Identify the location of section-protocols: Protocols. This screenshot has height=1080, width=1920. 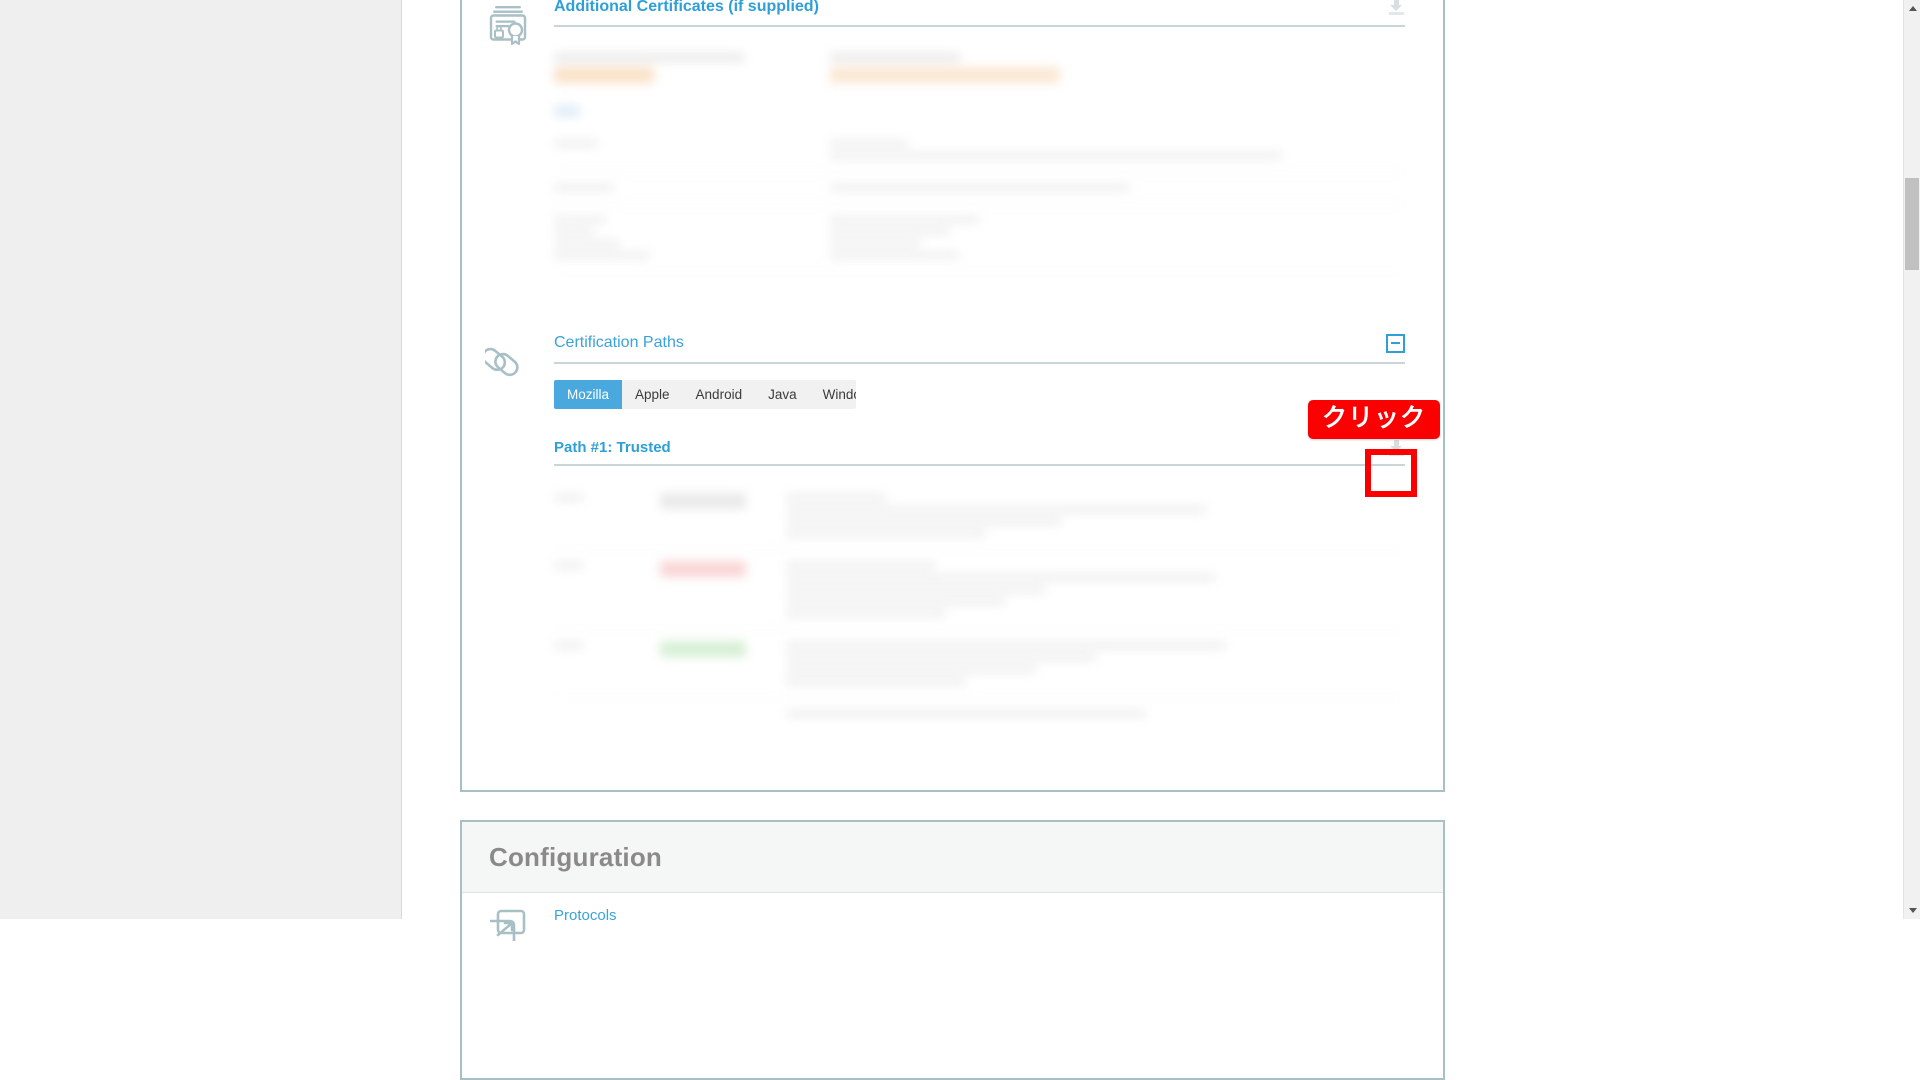
(952, 921).